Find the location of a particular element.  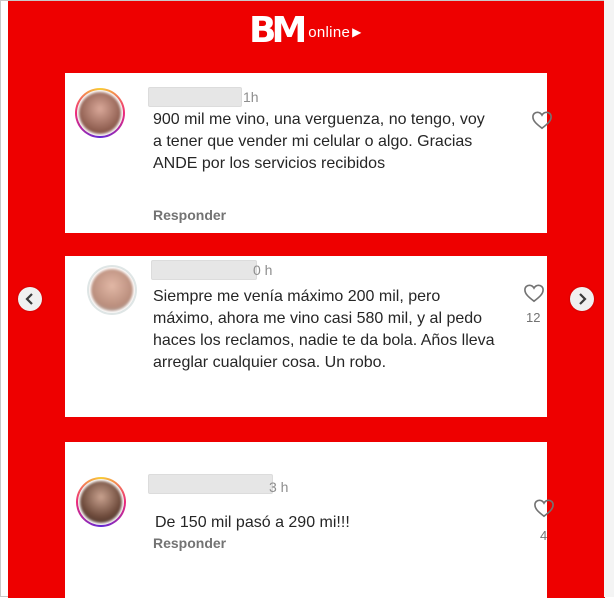

brand-logo: BM online ▶ is located at coordinates (305, 31).